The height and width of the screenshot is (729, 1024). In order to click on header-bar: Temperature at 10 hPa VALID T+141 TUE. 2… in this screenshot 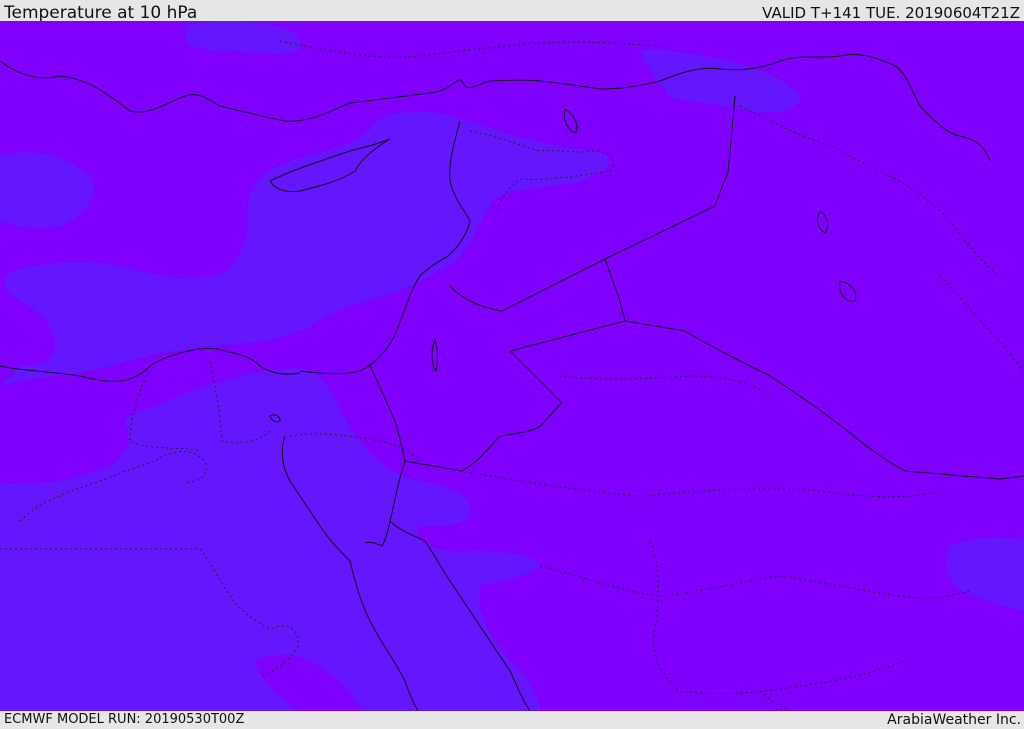, I will do `click(512, 11)`.